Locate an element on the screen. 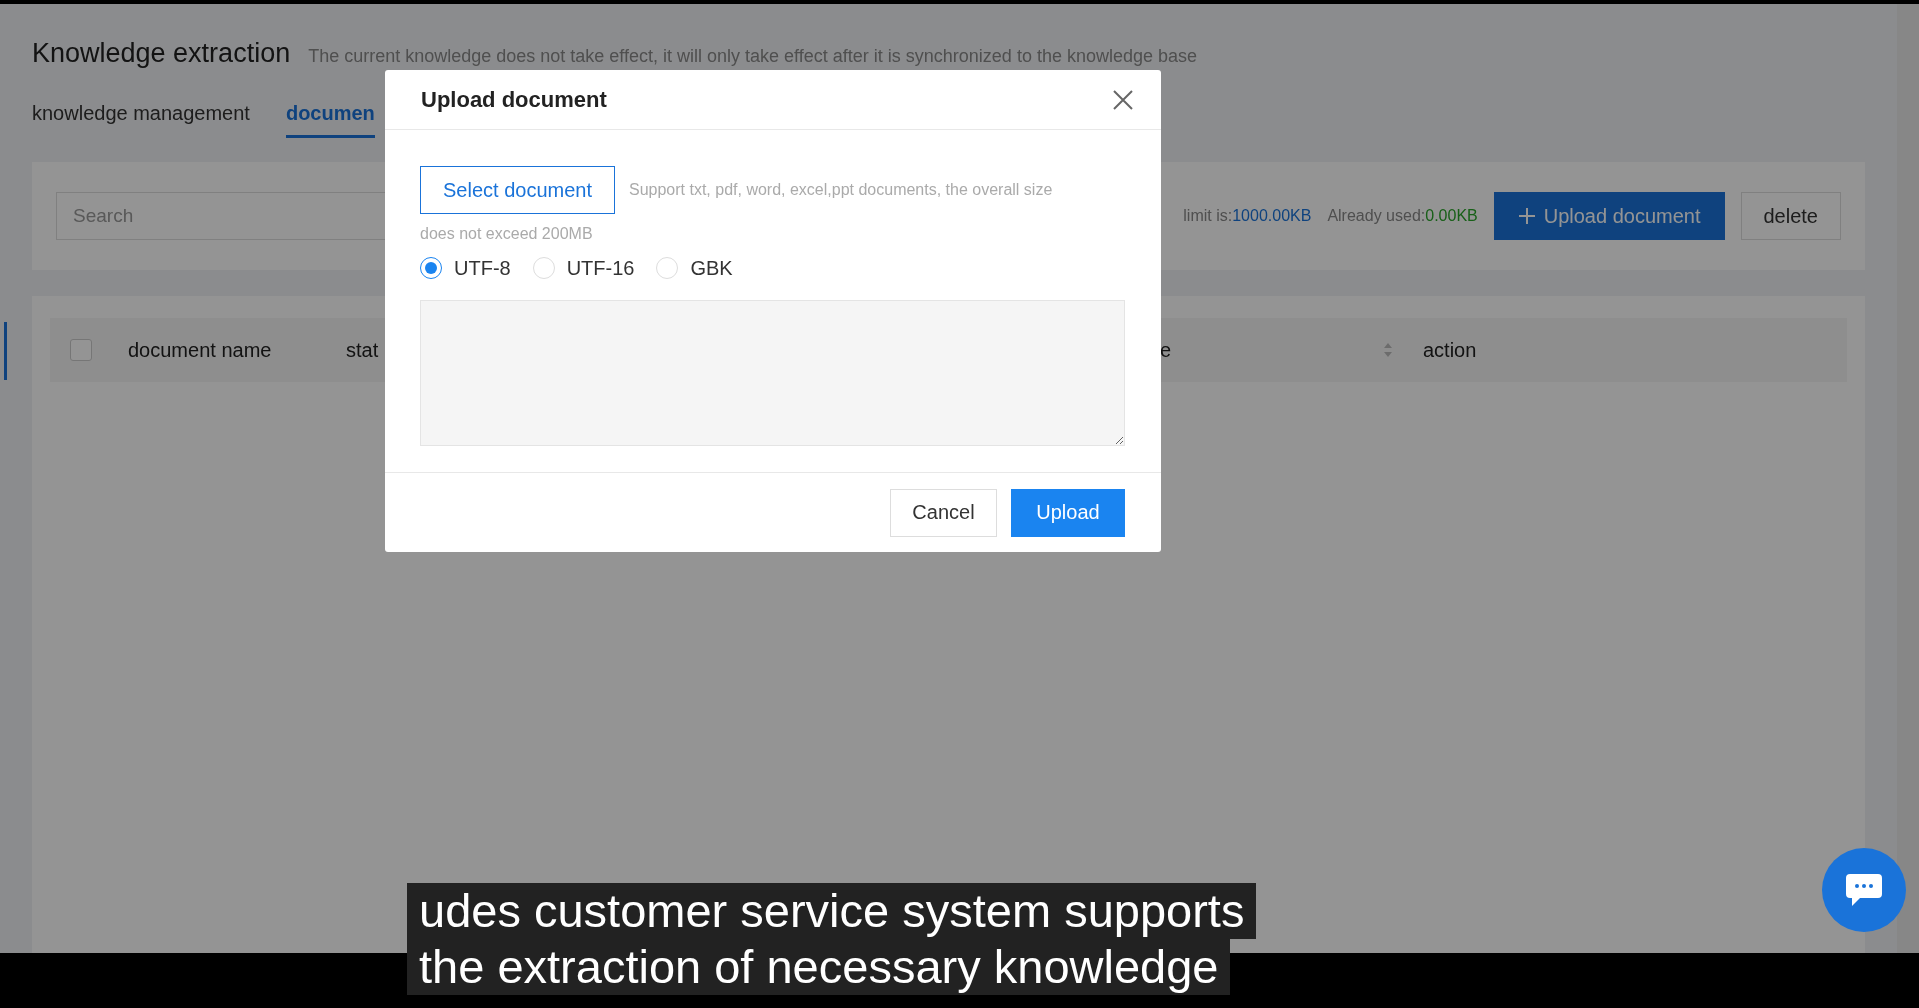 Image resolution: width=1919 pixels, height=1008 pixels. select-all-checkbox is located at coordinates (81, 350).